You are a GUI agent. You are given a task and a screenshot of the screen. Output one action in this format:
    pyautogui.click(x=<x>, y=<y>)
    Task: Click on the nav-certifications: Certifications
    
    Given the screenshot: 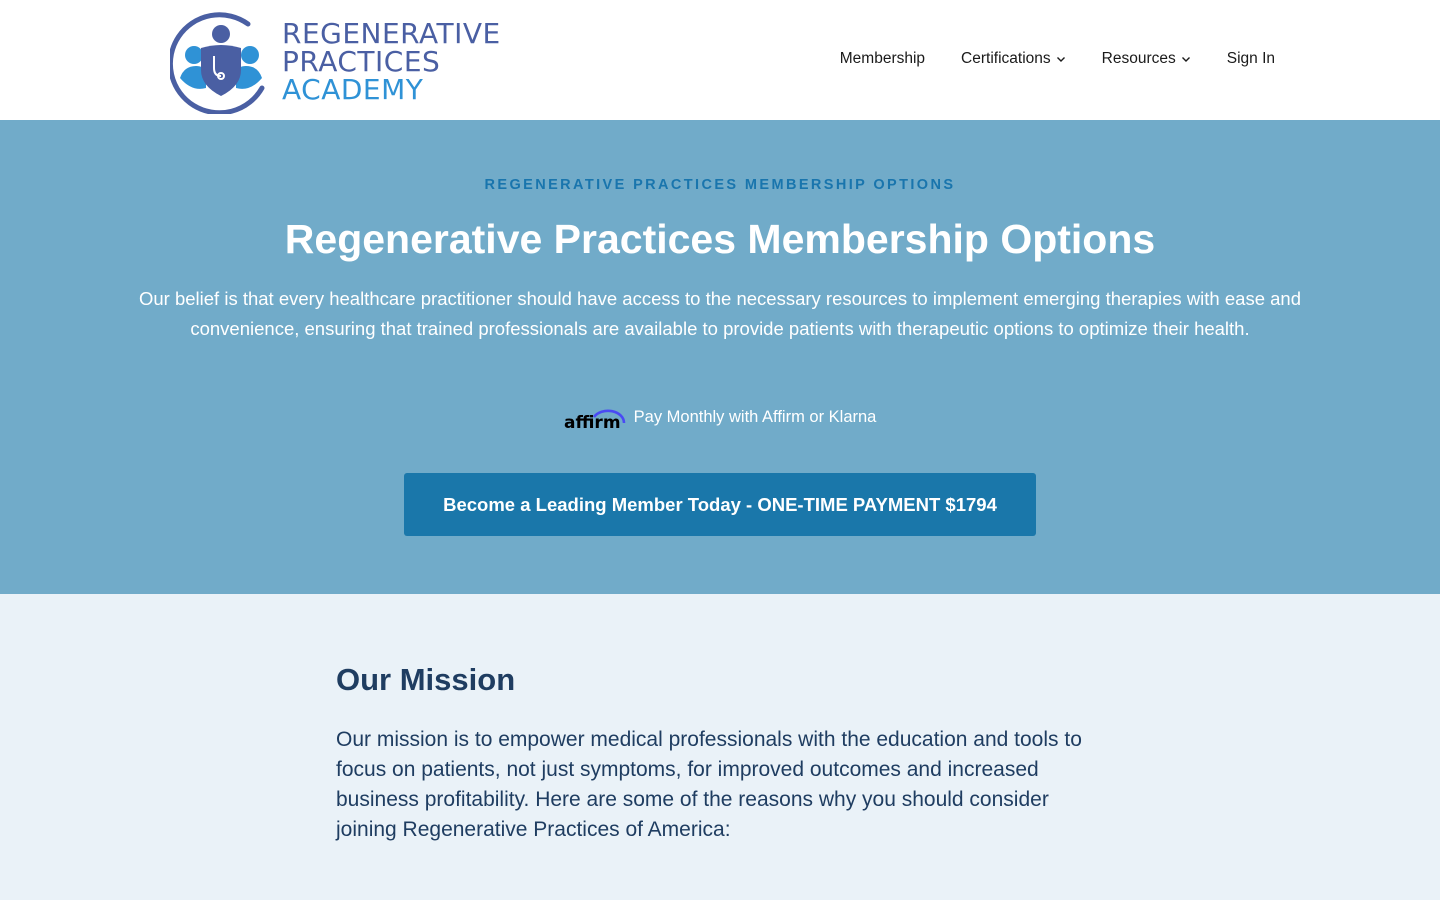 What is the action you would take?
    pyautogui.click(x=1013, y=59)
    